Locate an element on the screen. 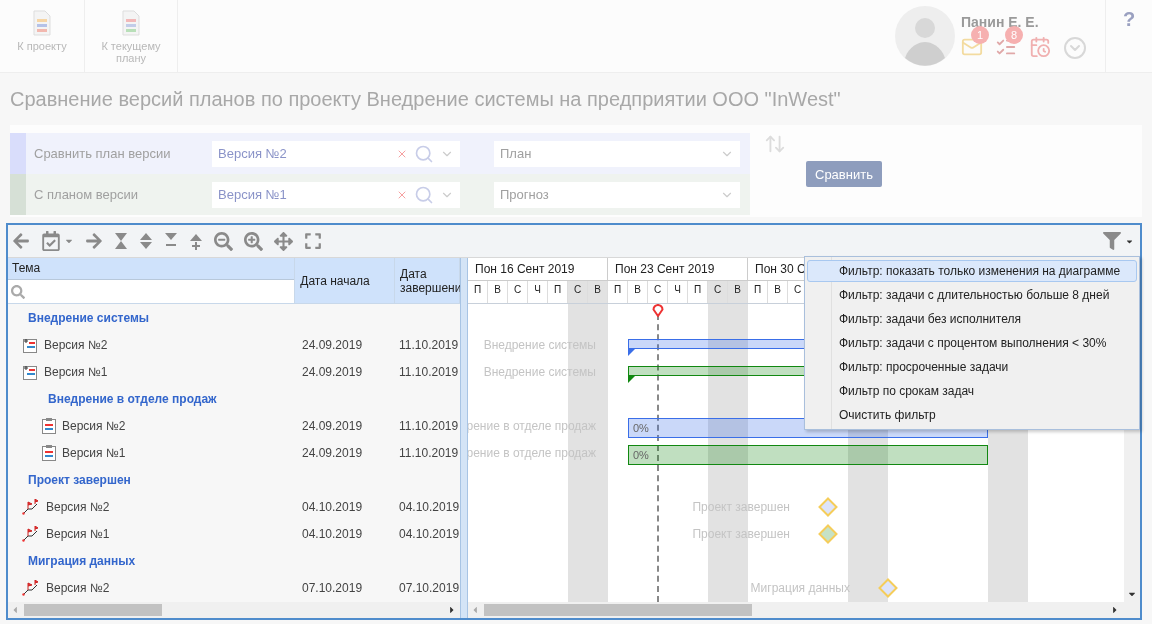 The image size is (1152, 624). bar-label: Миграция данных is located at coordinates (800, 588).